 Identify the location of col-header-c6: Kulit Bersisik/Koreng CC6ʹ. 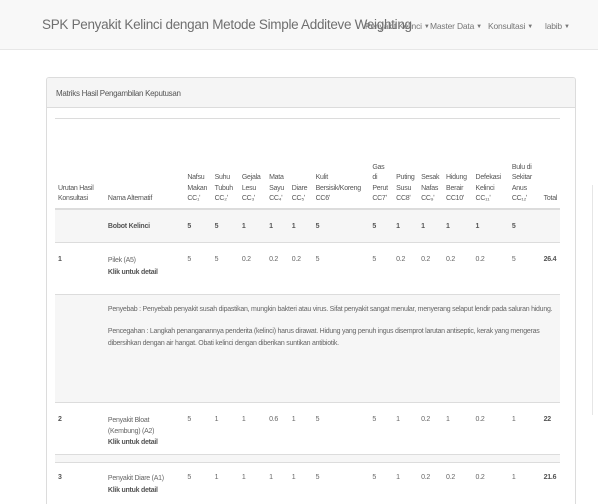
(341, 164).